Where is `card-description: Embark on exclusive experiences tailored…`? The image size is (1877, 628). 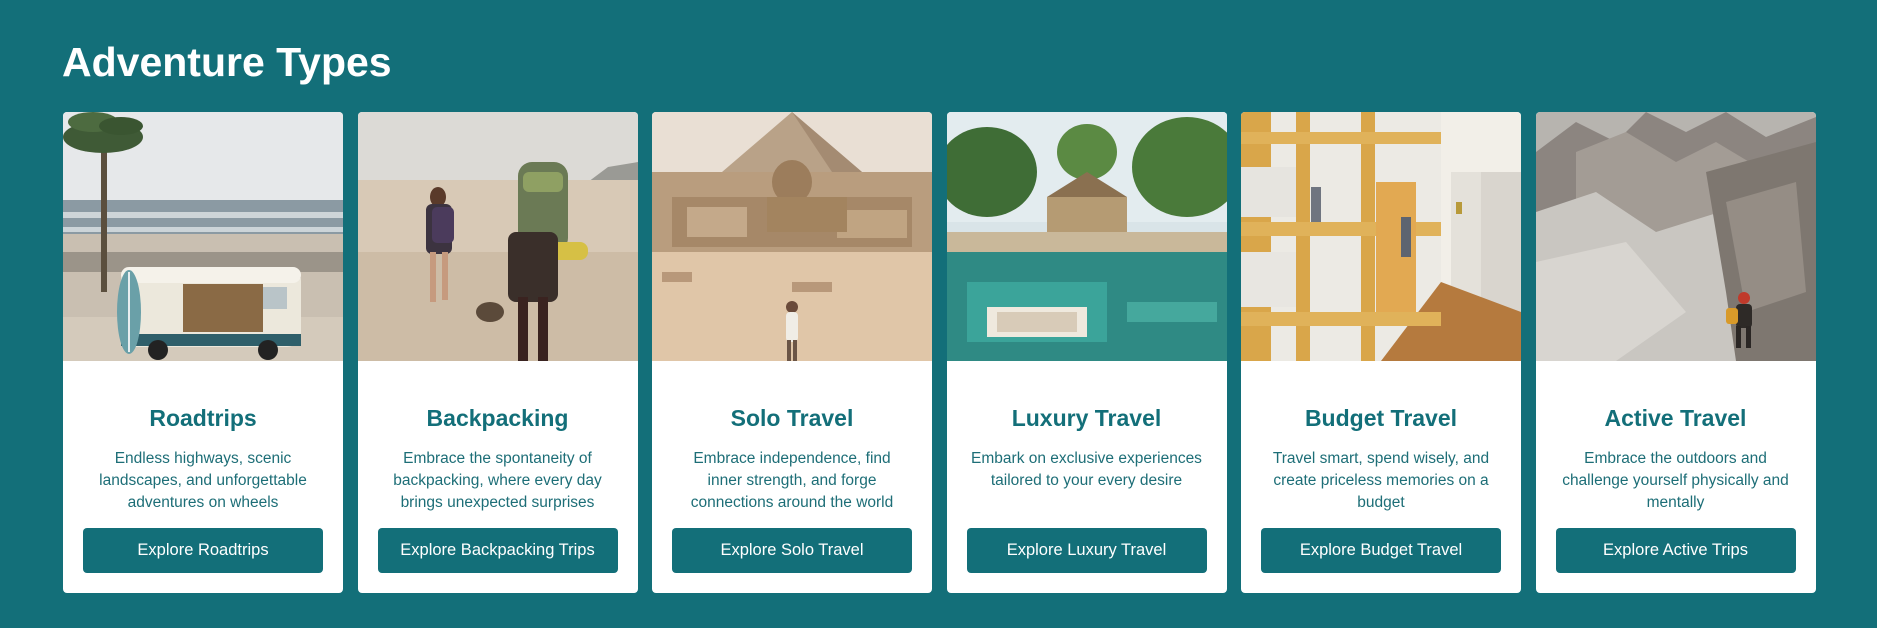
card-description: Embark on exclusive experiences tailored… is located at coordinates (1086, 469).